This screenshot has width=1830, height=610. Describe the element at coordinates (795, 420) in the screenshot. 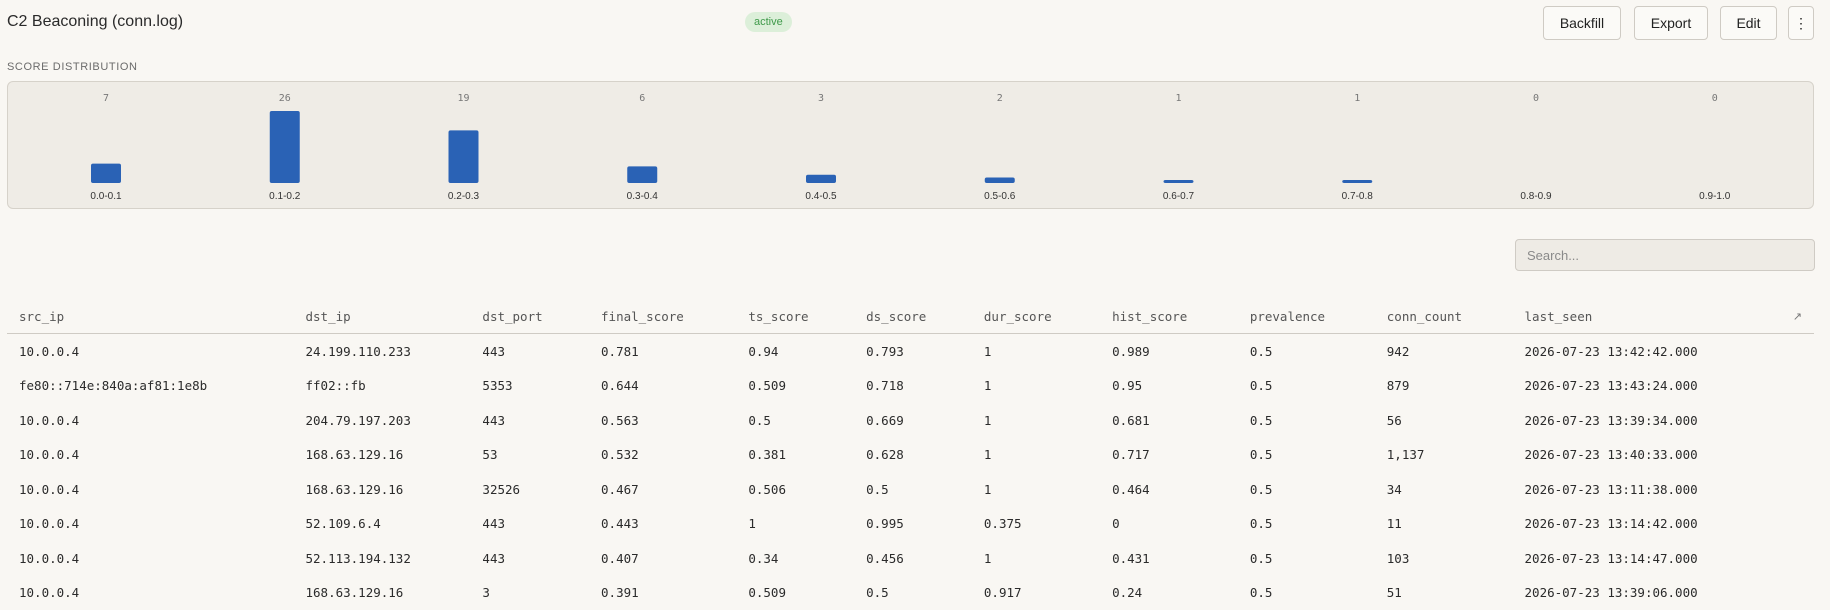

I see `cell-ts-score: 0.5` at that location.